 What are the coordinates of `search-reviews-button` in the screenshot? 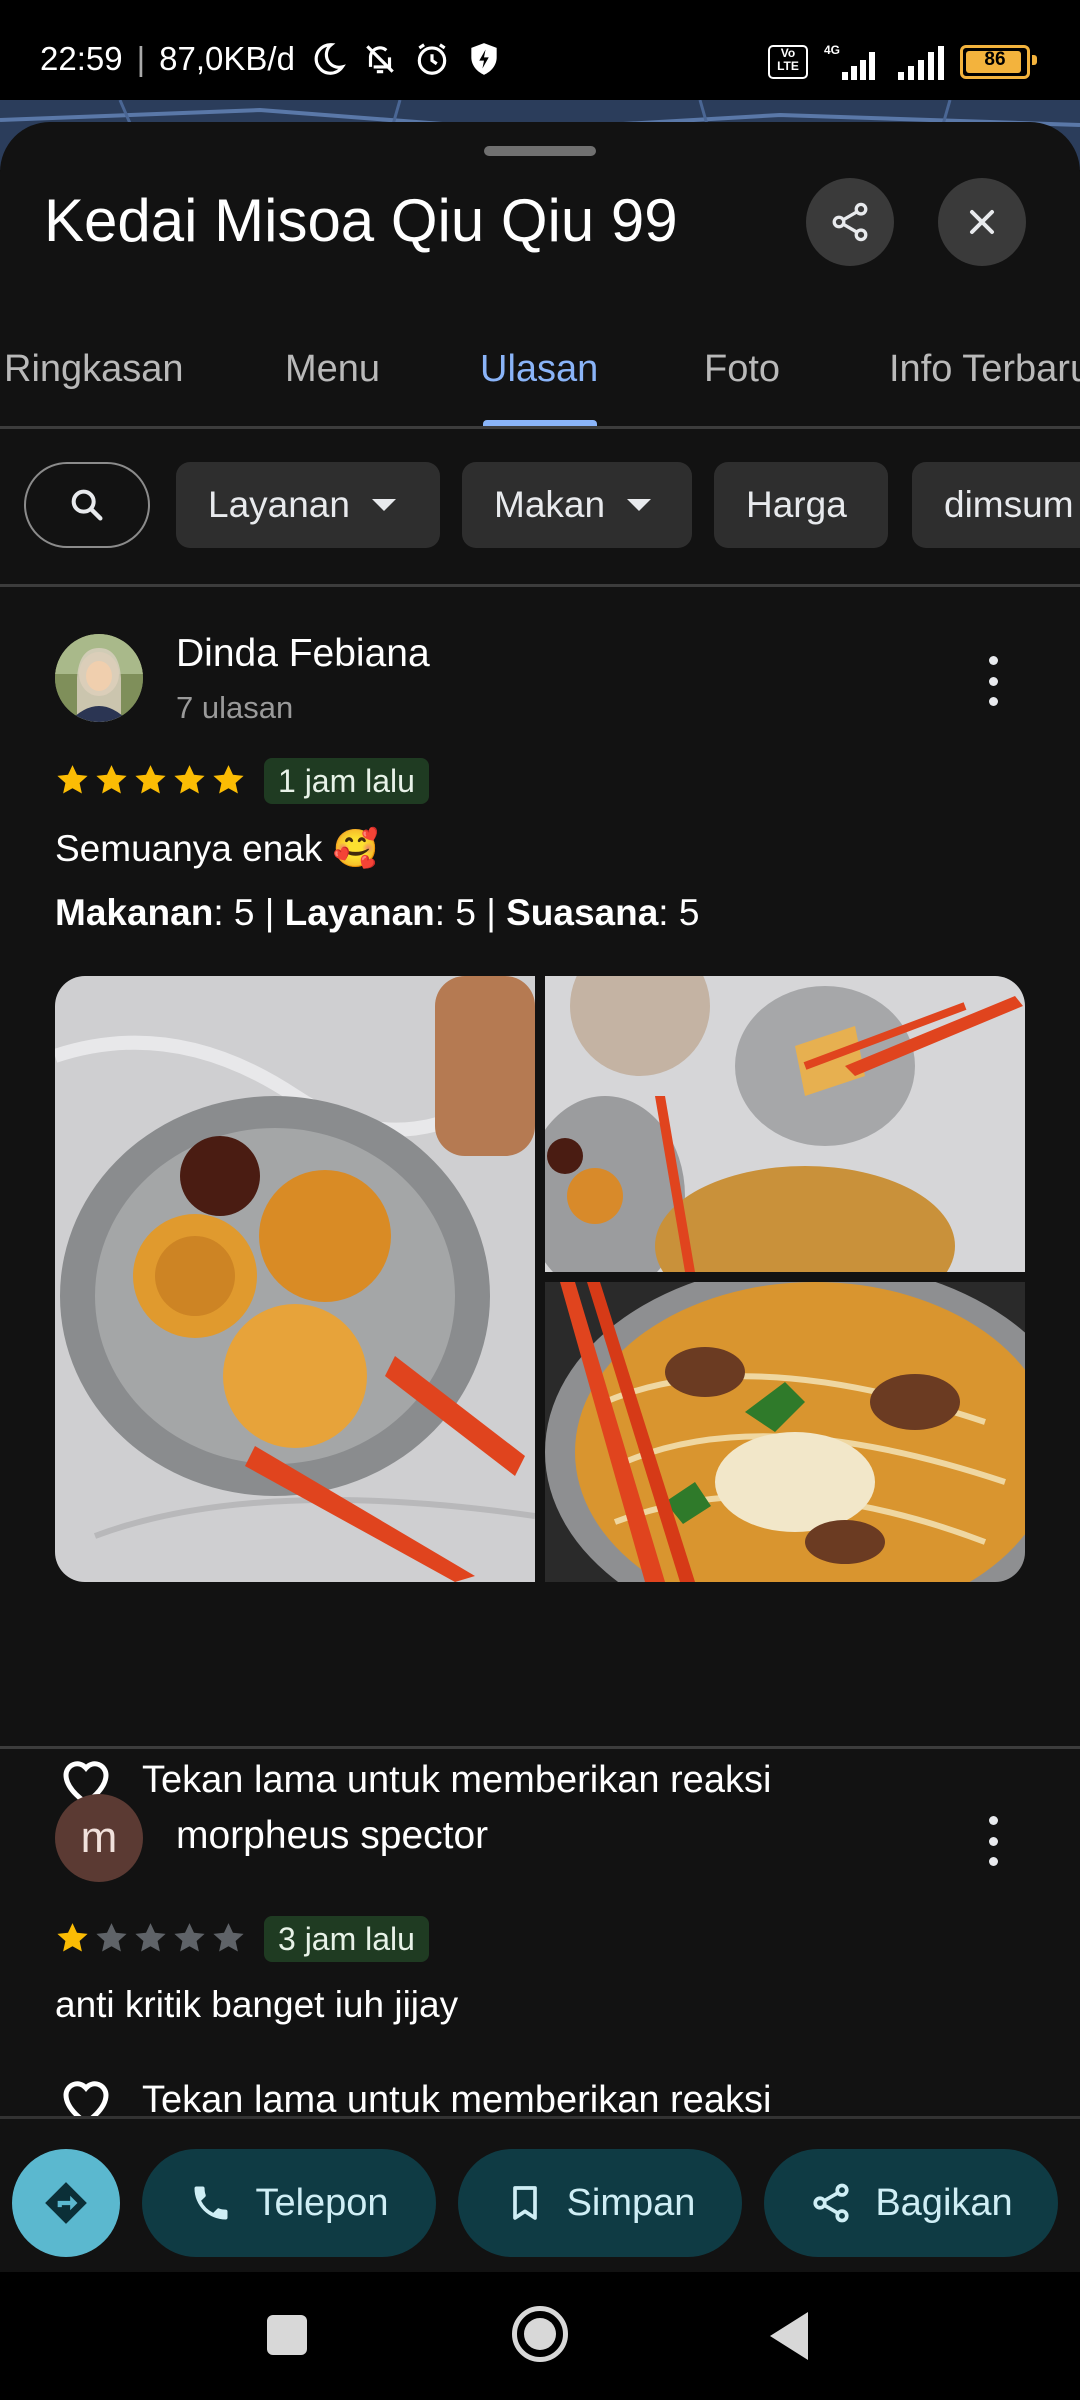 It's located at (87, 505).